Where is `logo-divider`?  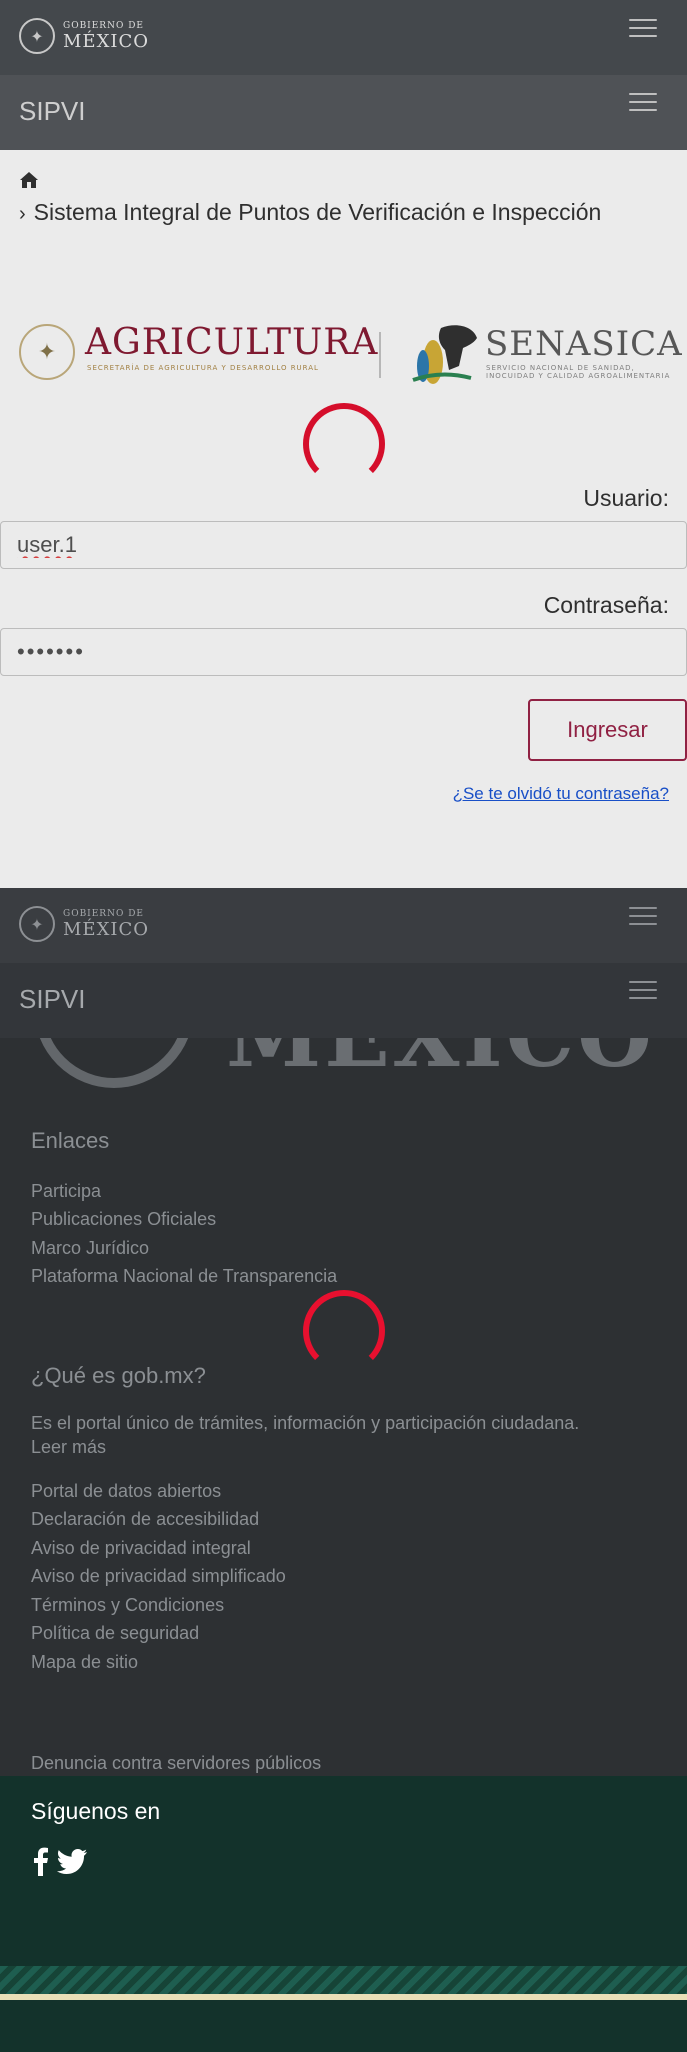 logo-divider is located at coordinates (380, 355).